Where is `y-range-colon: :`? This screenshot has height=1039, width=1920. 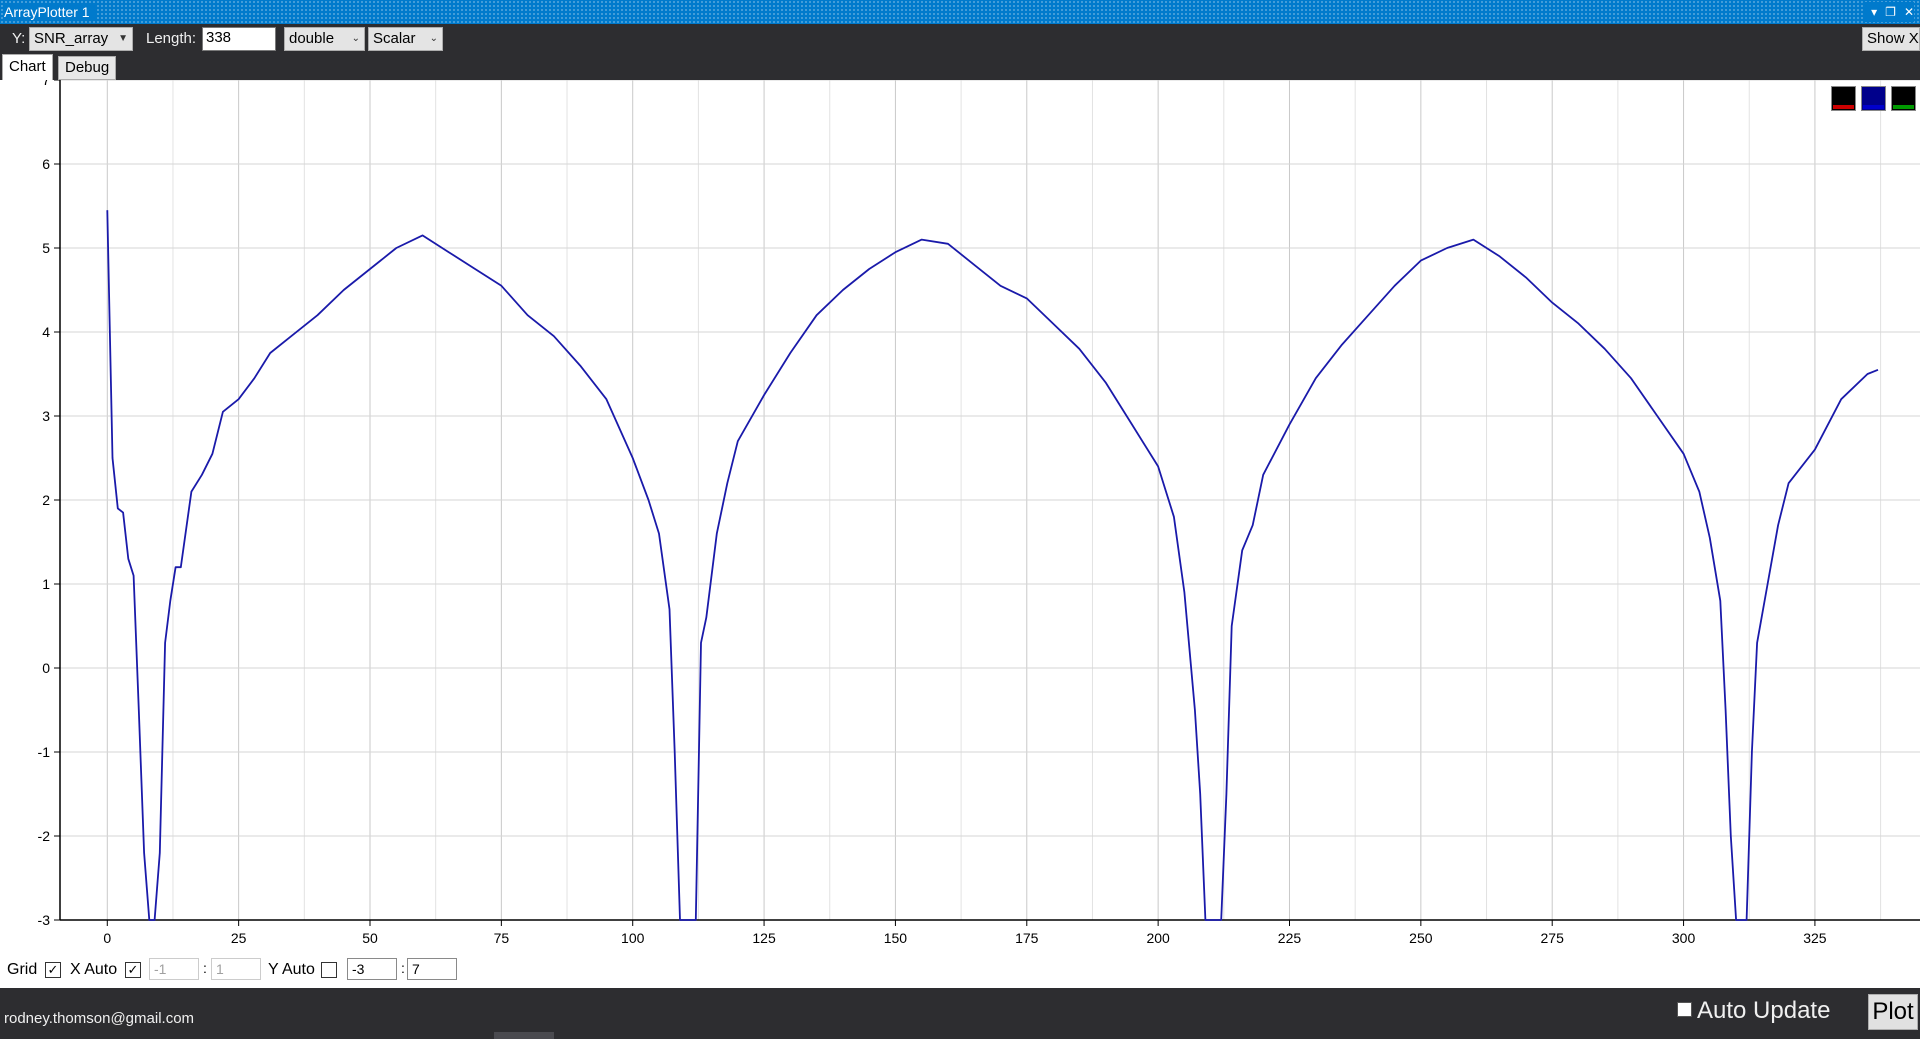 y-range-colon: : is located at coordinates (403, 968).